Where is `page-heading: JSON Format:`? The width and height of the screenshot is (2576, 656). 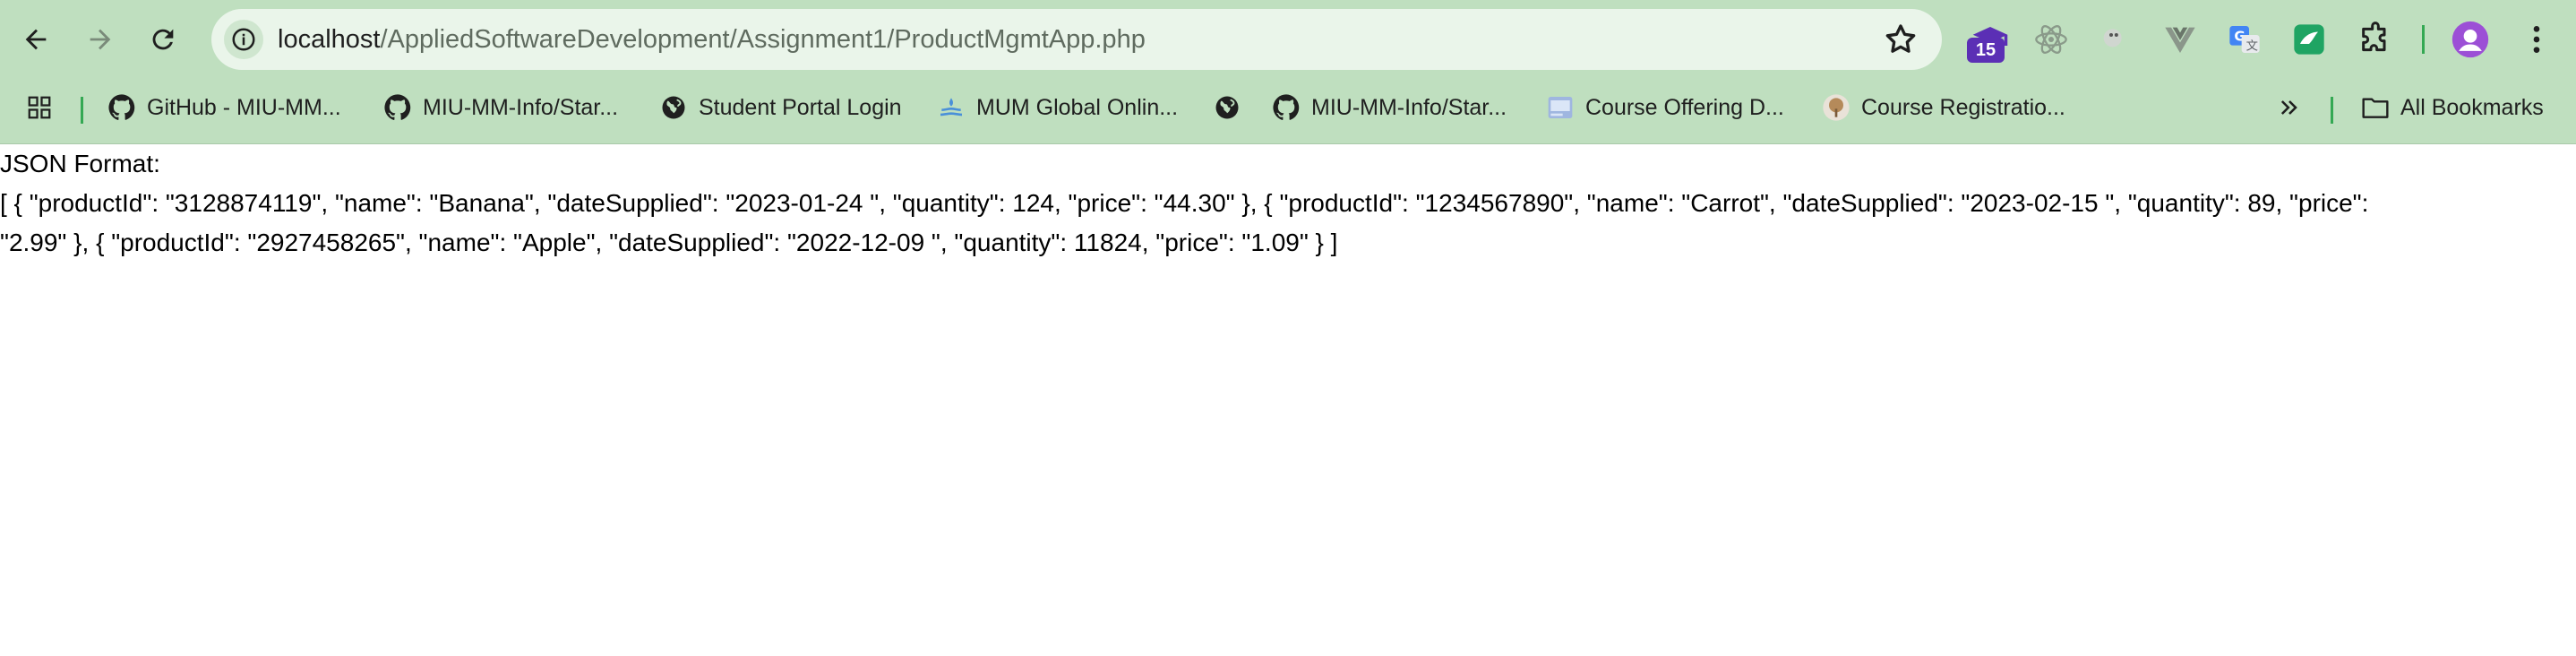 page-heading: JSON Format: is located at coordinates (80, 164).